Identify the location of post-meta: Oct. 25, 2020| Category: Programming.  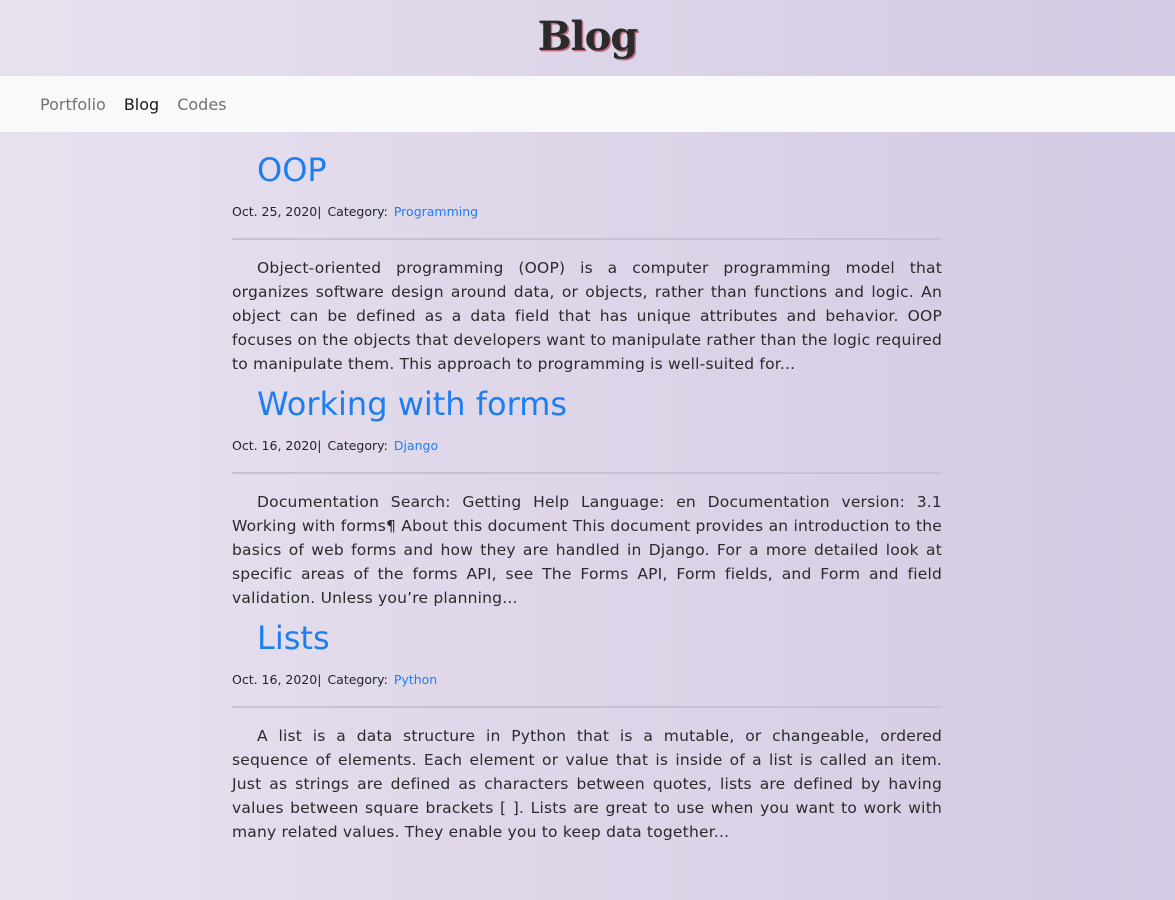
(587, 212).